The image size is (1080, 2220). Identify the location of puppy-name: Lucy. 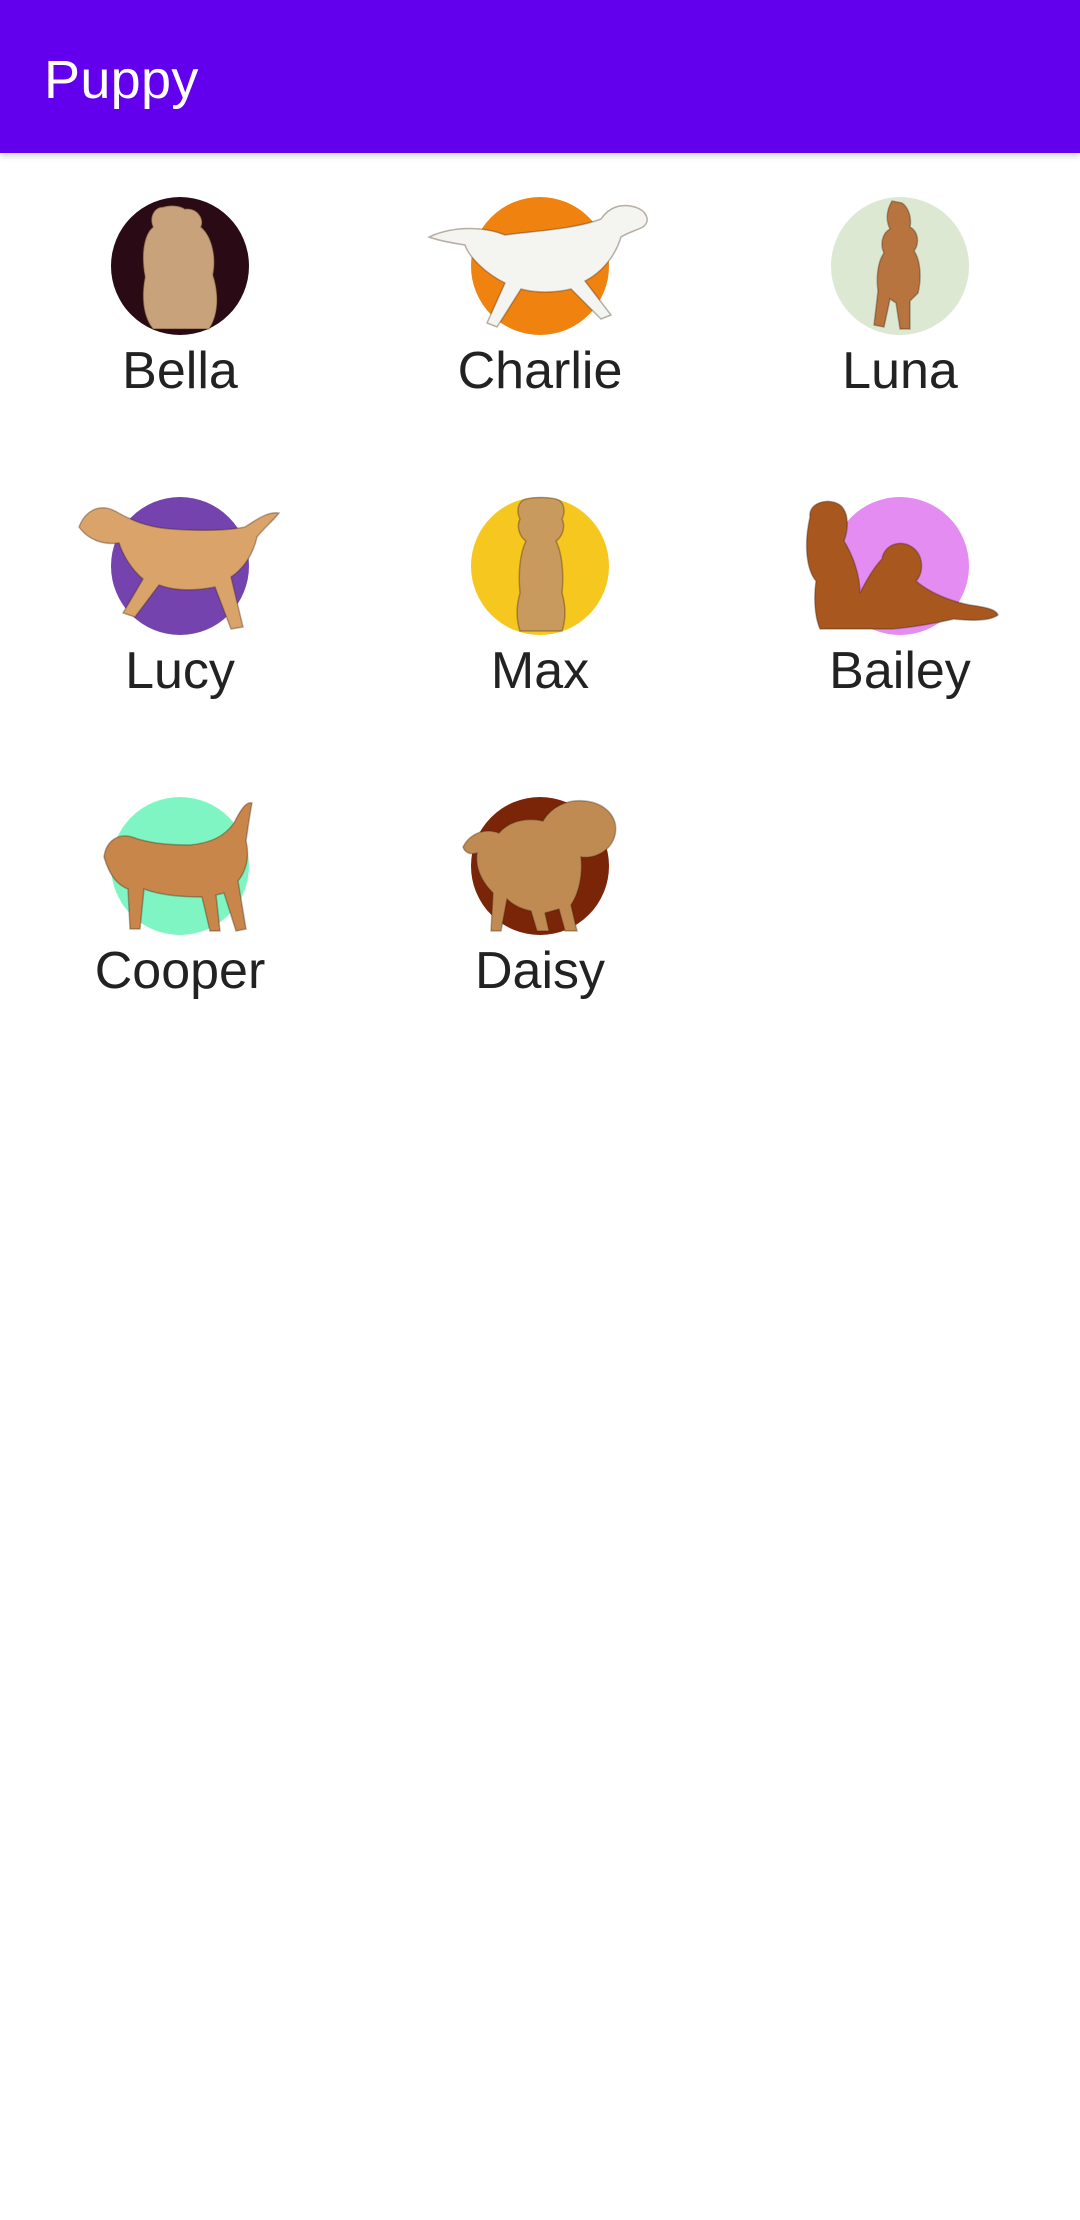
(180, 671).